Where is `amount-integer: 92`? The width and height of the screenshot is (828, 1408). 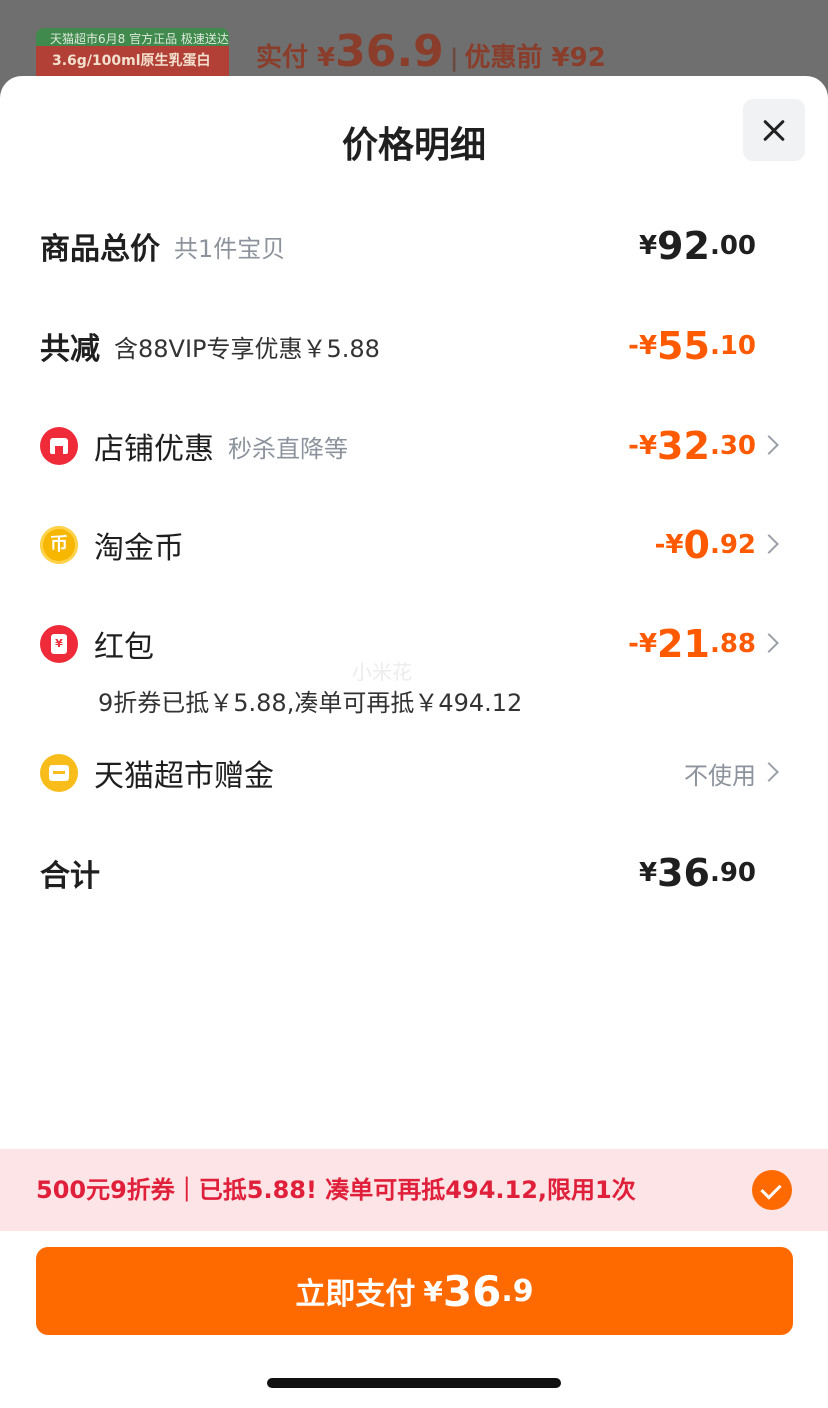
amount-integer: 92 is located at coordinates (683, 246).